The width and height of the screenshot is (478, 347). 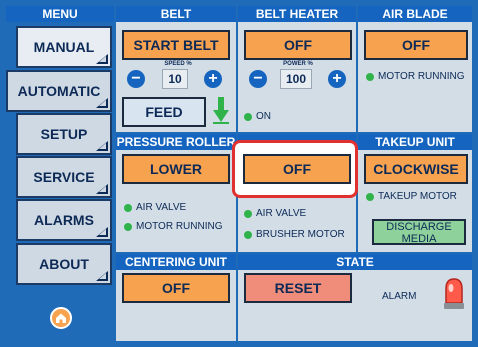 I want to click on alarm-label: ALARM, so click(x=399, y=296).